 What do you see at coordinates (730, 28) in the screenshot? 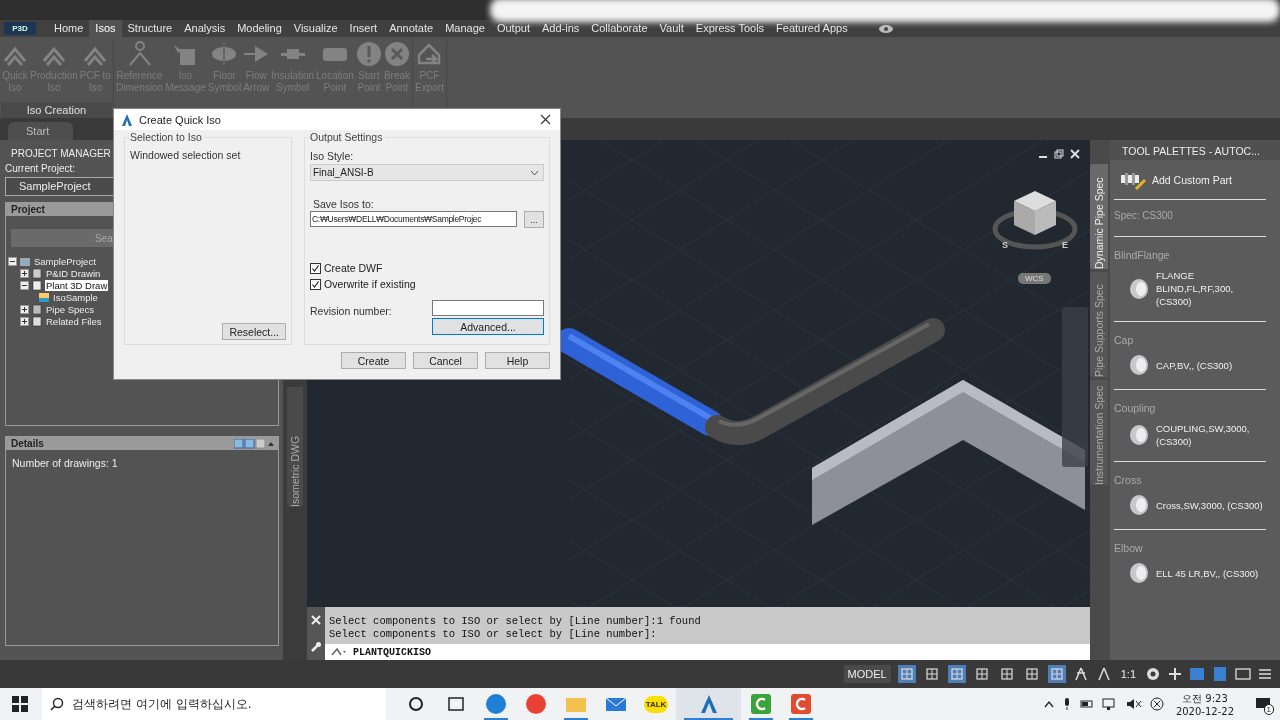
I see `ribbon-tab: Express Tools` at bounding box center [730, 28].